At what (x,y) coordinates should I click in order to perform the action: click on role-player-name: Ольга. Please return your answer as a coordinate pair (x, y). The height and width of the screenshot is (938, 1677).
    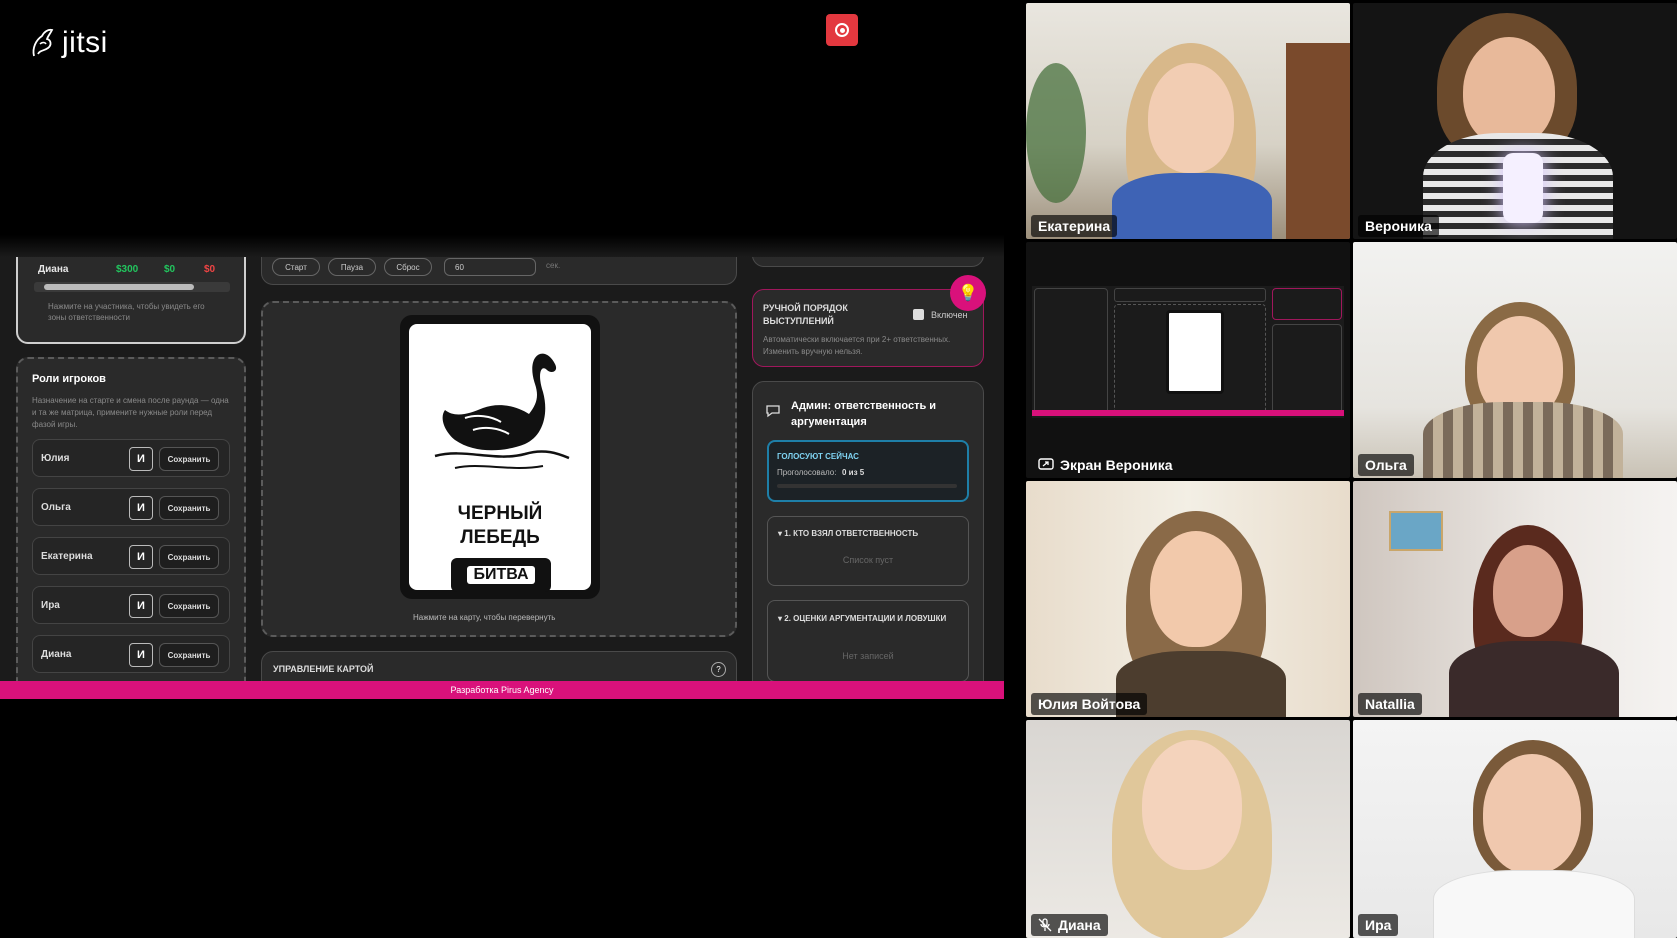
    Looking at the image, I should click on (56, 507).